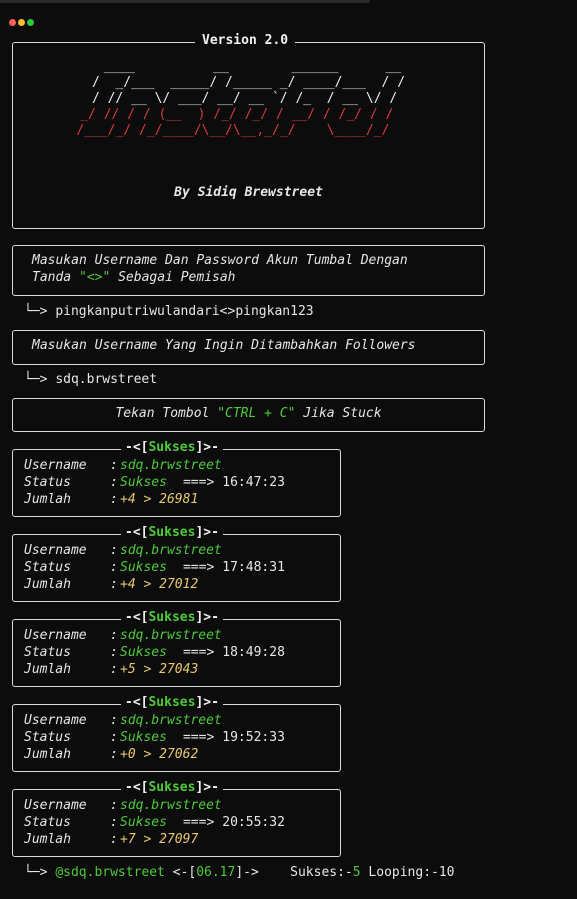 The height and width of the screenshot is (899, 577). I want to click on logo-line-5: /___/_/ /_/____/\__/\__,_/_/ \____/_/, so click(248, 130).